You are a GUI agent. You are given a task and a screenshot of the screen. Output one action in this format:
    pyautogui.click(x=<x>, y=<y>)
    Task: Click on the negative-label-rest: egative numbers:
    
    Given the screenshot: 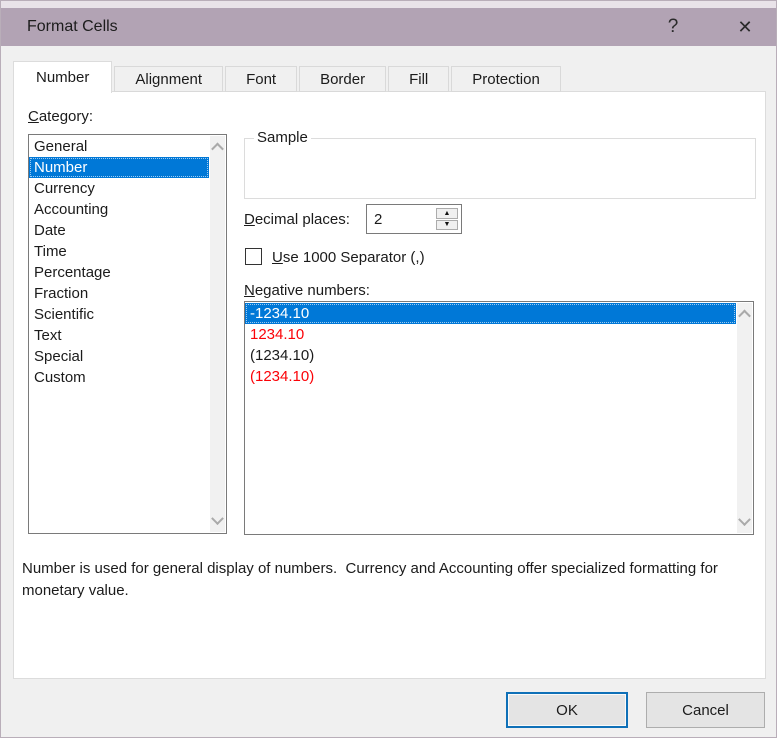 What is the action you would take?
    pyautogui.click(x=312, y=290)
    